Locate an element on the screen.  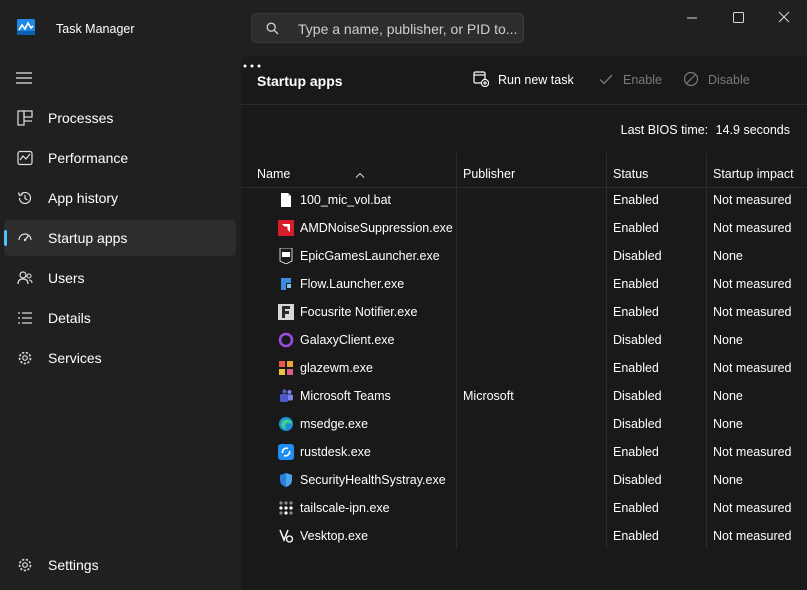
sidebar-item-app-history: App history is located at coordinates (120, 198).